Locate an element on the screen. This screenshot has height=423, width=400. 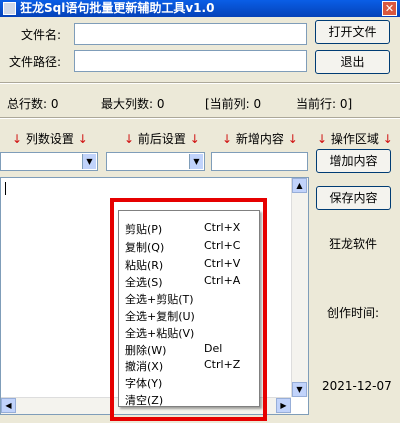
scroll-up-icon: ▲ is located at coordinates (299, 185).